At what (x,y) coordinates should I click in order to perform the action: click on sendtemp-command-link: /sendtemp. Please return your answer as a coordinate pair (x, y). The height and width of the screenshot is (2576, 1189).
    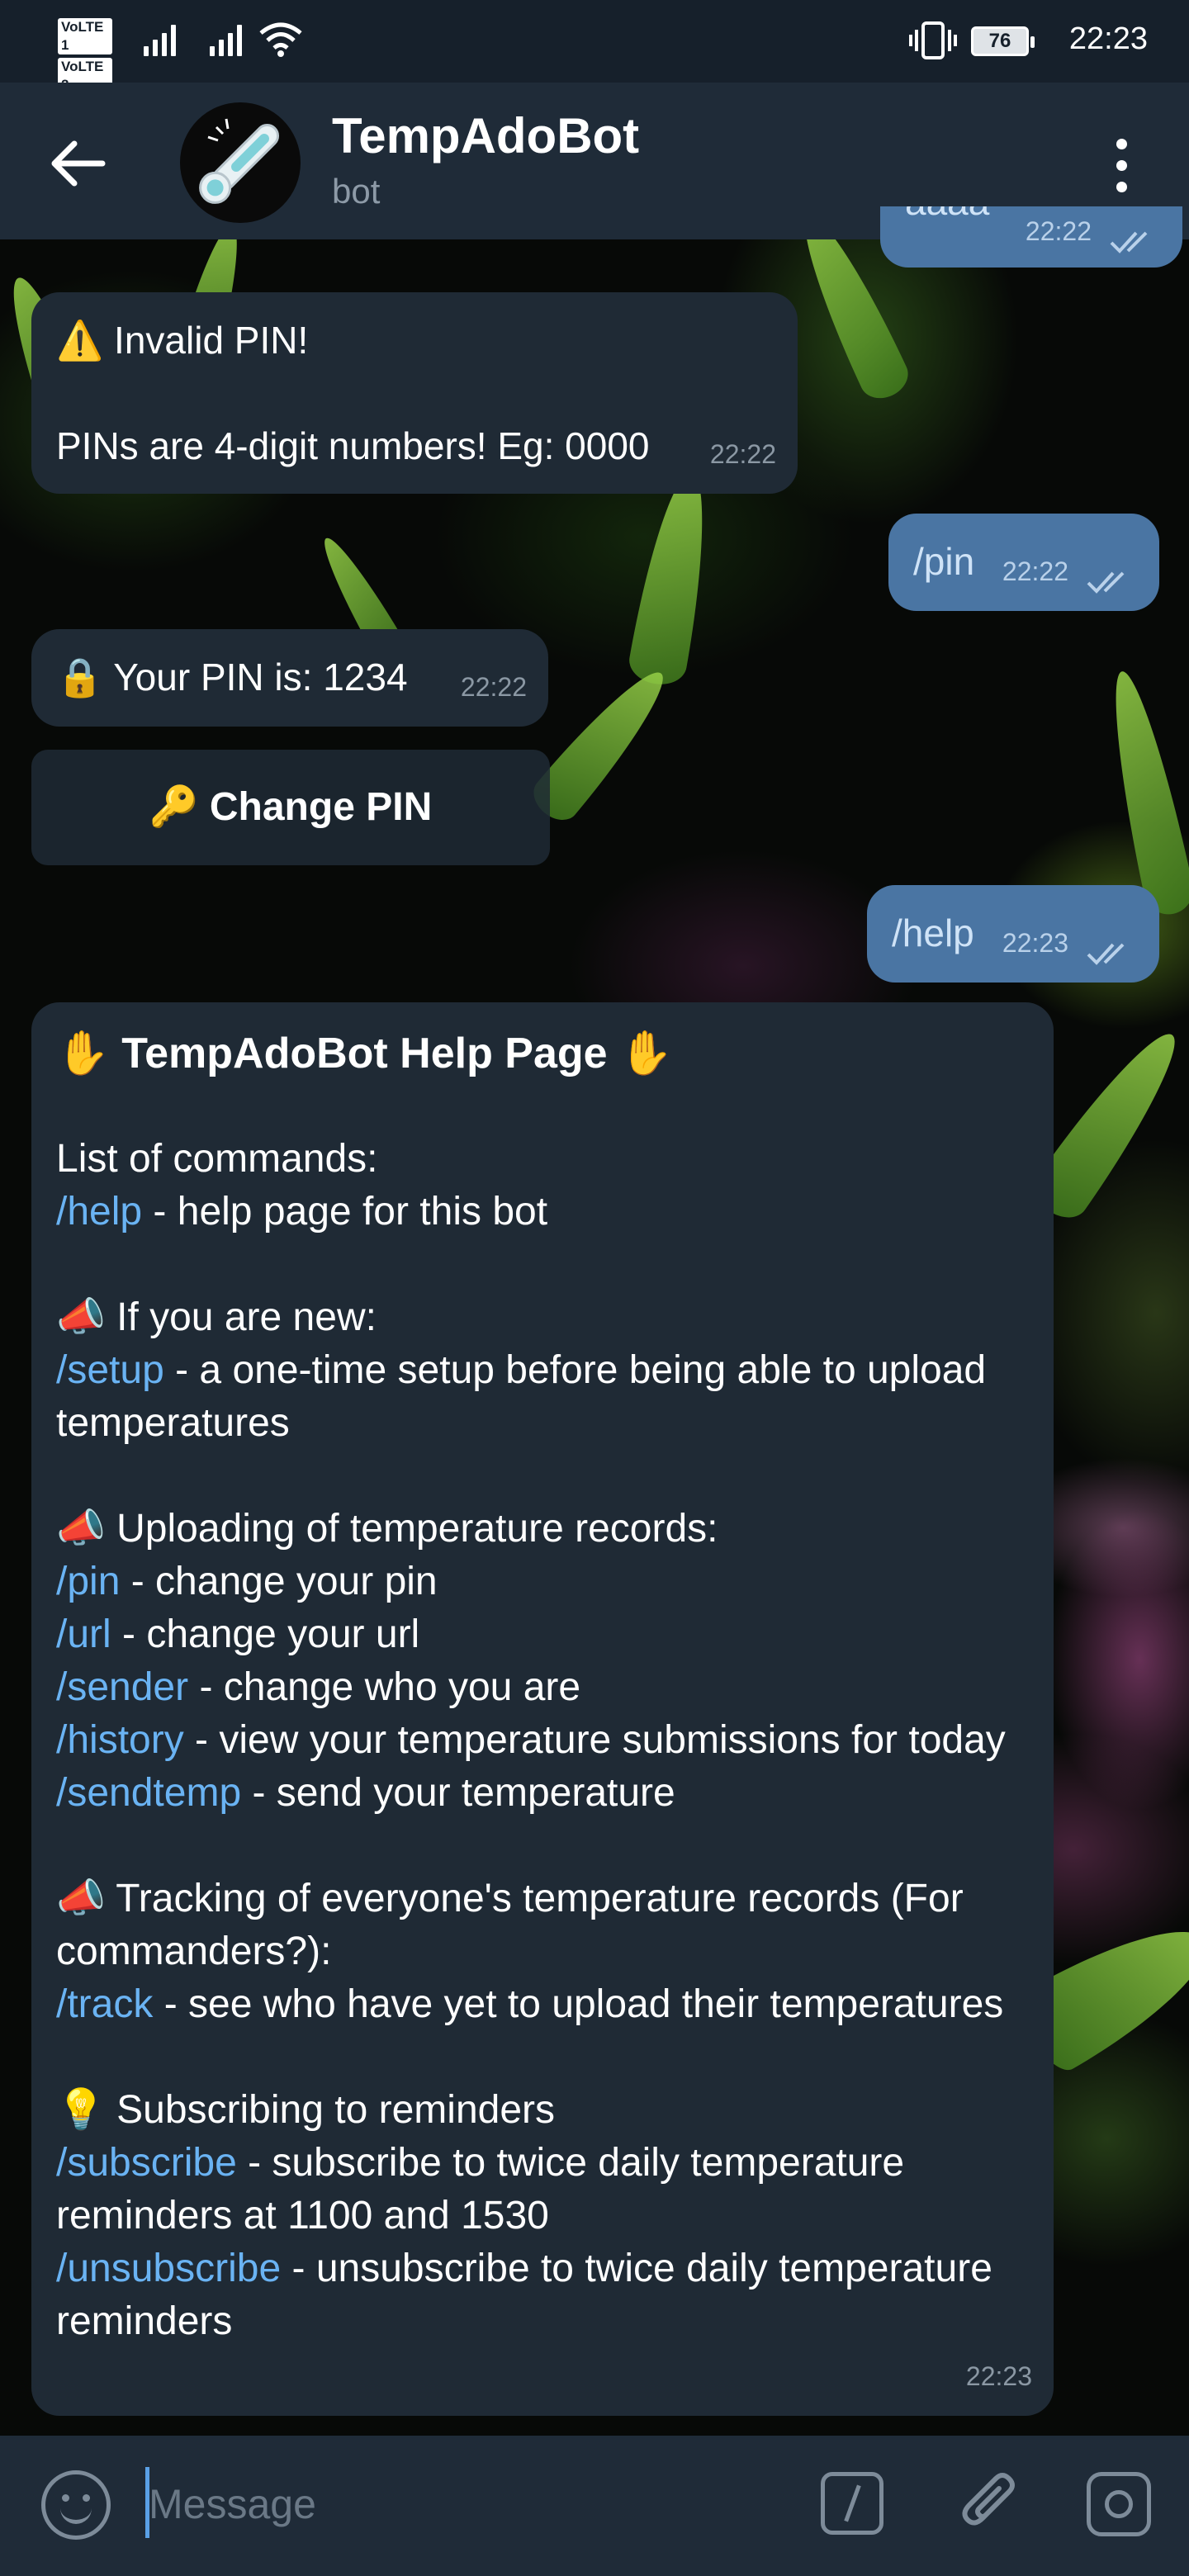
    Looking at the image, I should click on (148, 1793).